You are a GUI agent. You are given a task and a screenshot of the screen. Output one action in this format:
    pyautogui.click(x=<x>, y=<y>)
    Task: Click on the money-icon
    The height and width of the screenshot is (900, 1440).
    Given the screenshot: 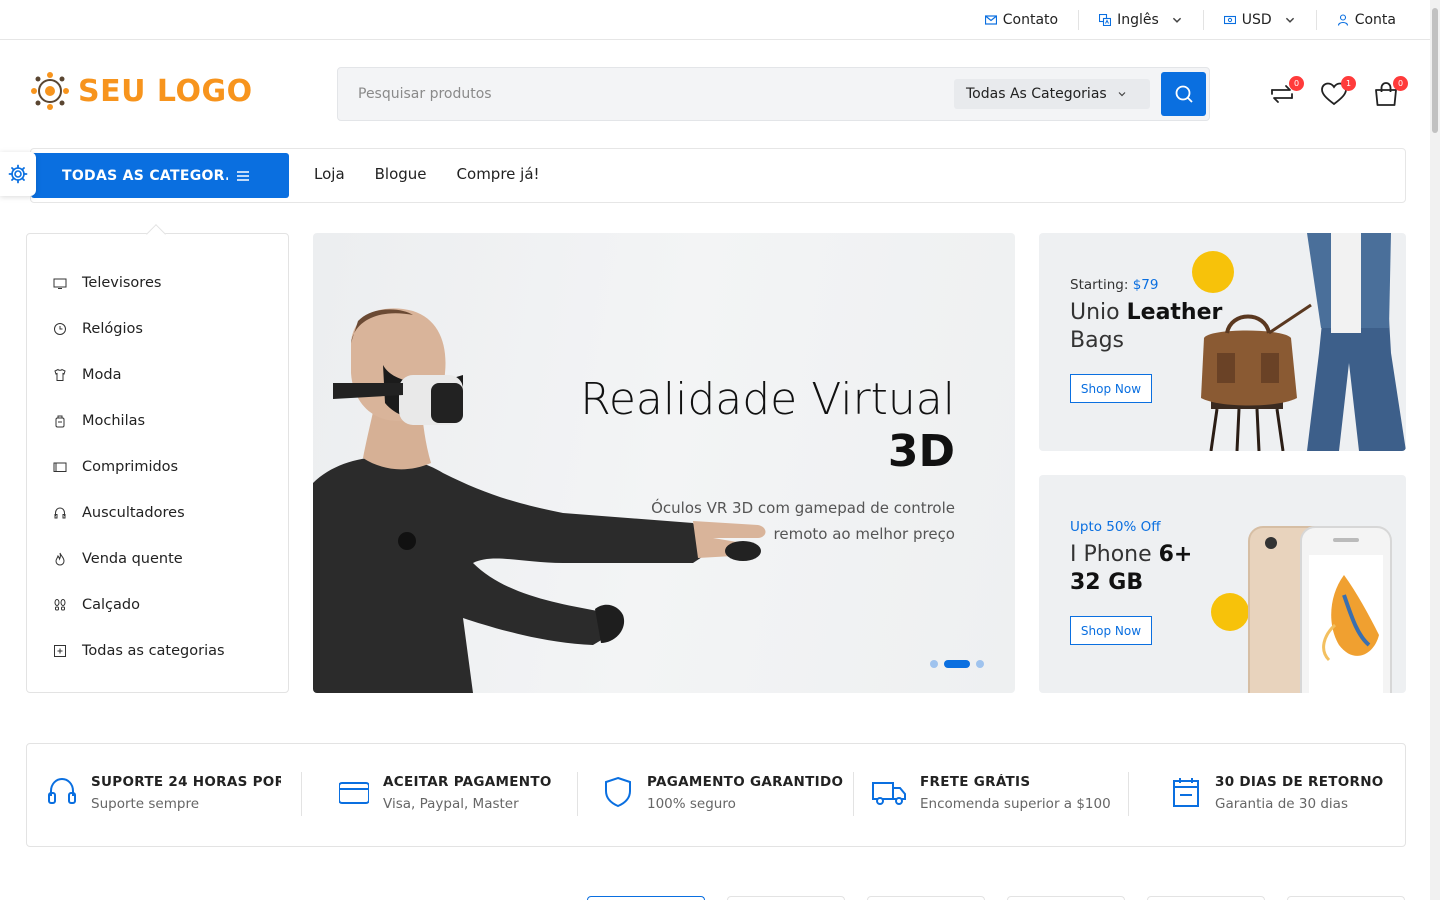 What is the action you would take?
    pyautogui.click(x=1229, y=20)
    